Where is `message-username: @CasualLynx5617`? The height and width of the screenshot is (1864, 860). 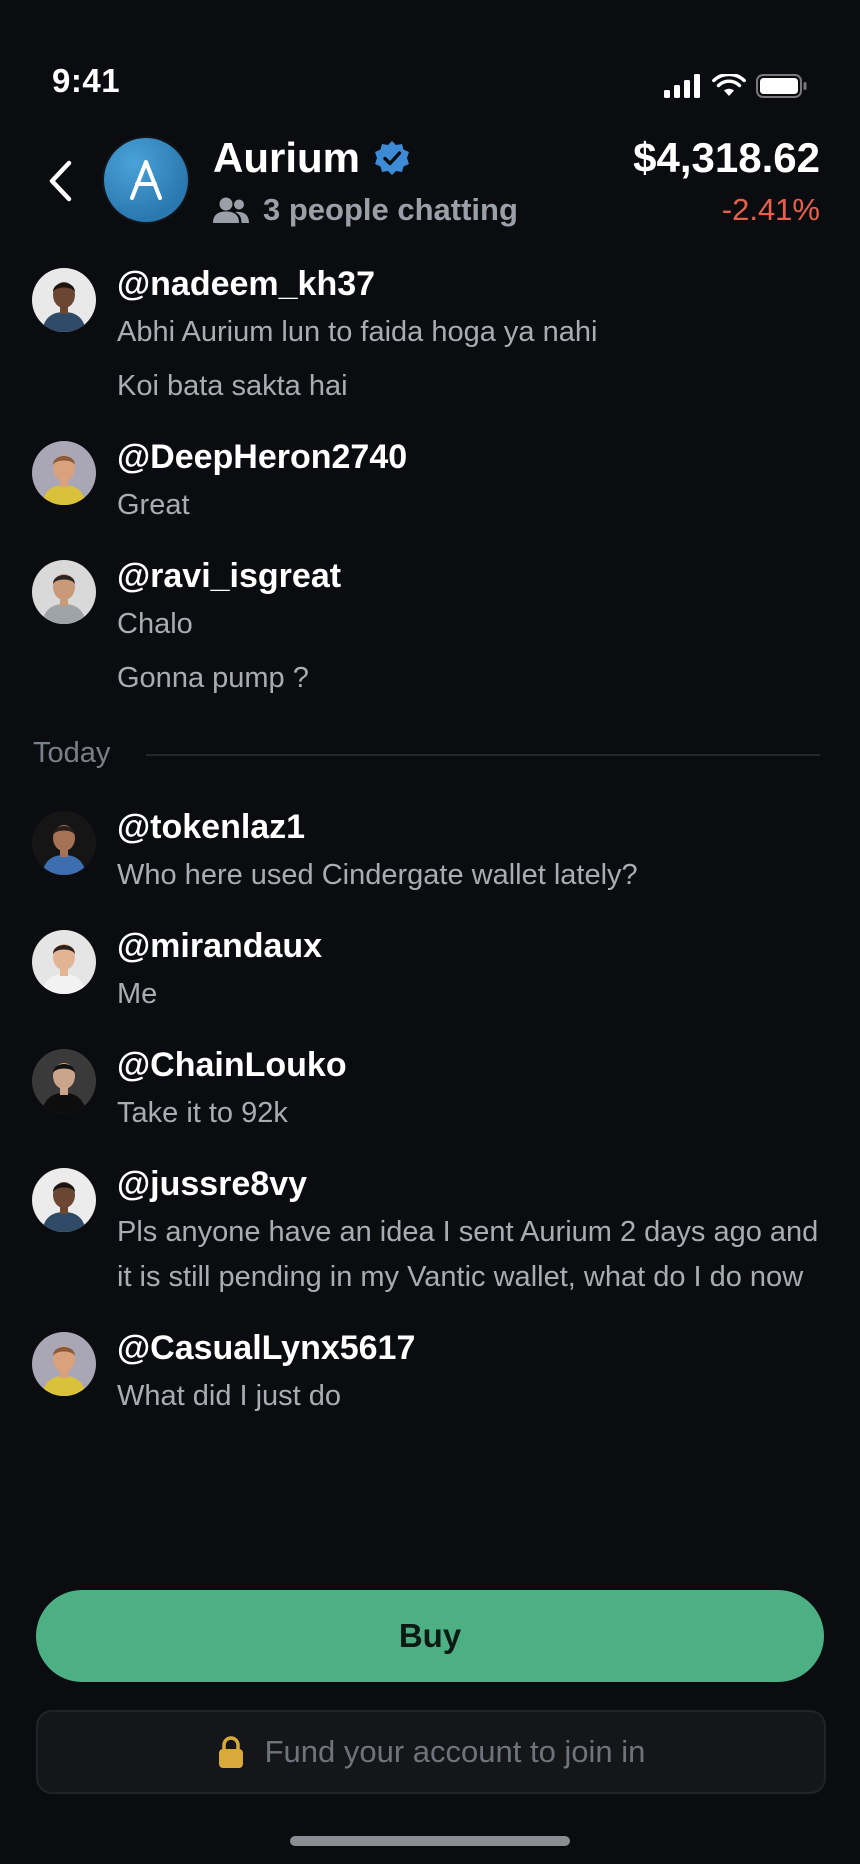
message-username: @CasualLynx5617 is located at coordinates (468, 1348).